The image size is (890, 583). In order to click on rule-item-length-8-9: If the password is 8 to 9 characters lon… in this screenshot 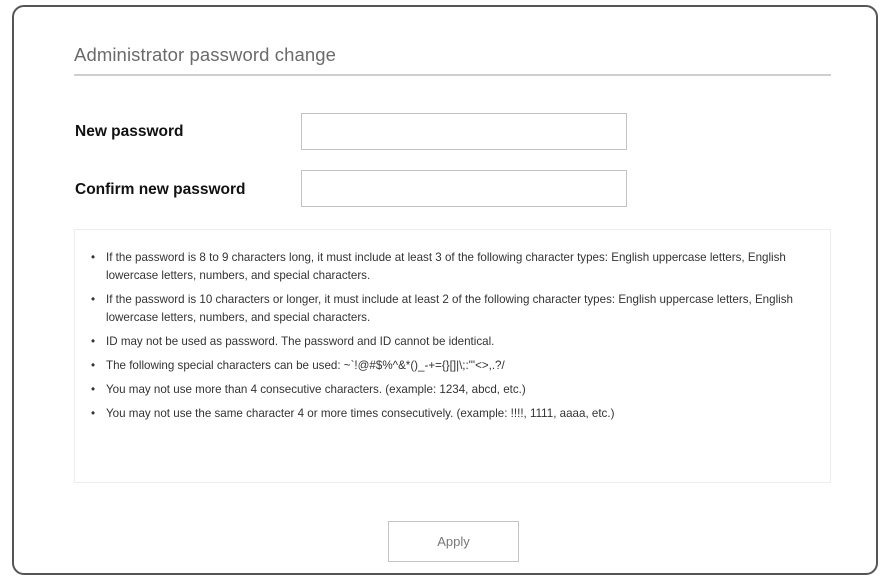, I will do `click(454, 267)`.